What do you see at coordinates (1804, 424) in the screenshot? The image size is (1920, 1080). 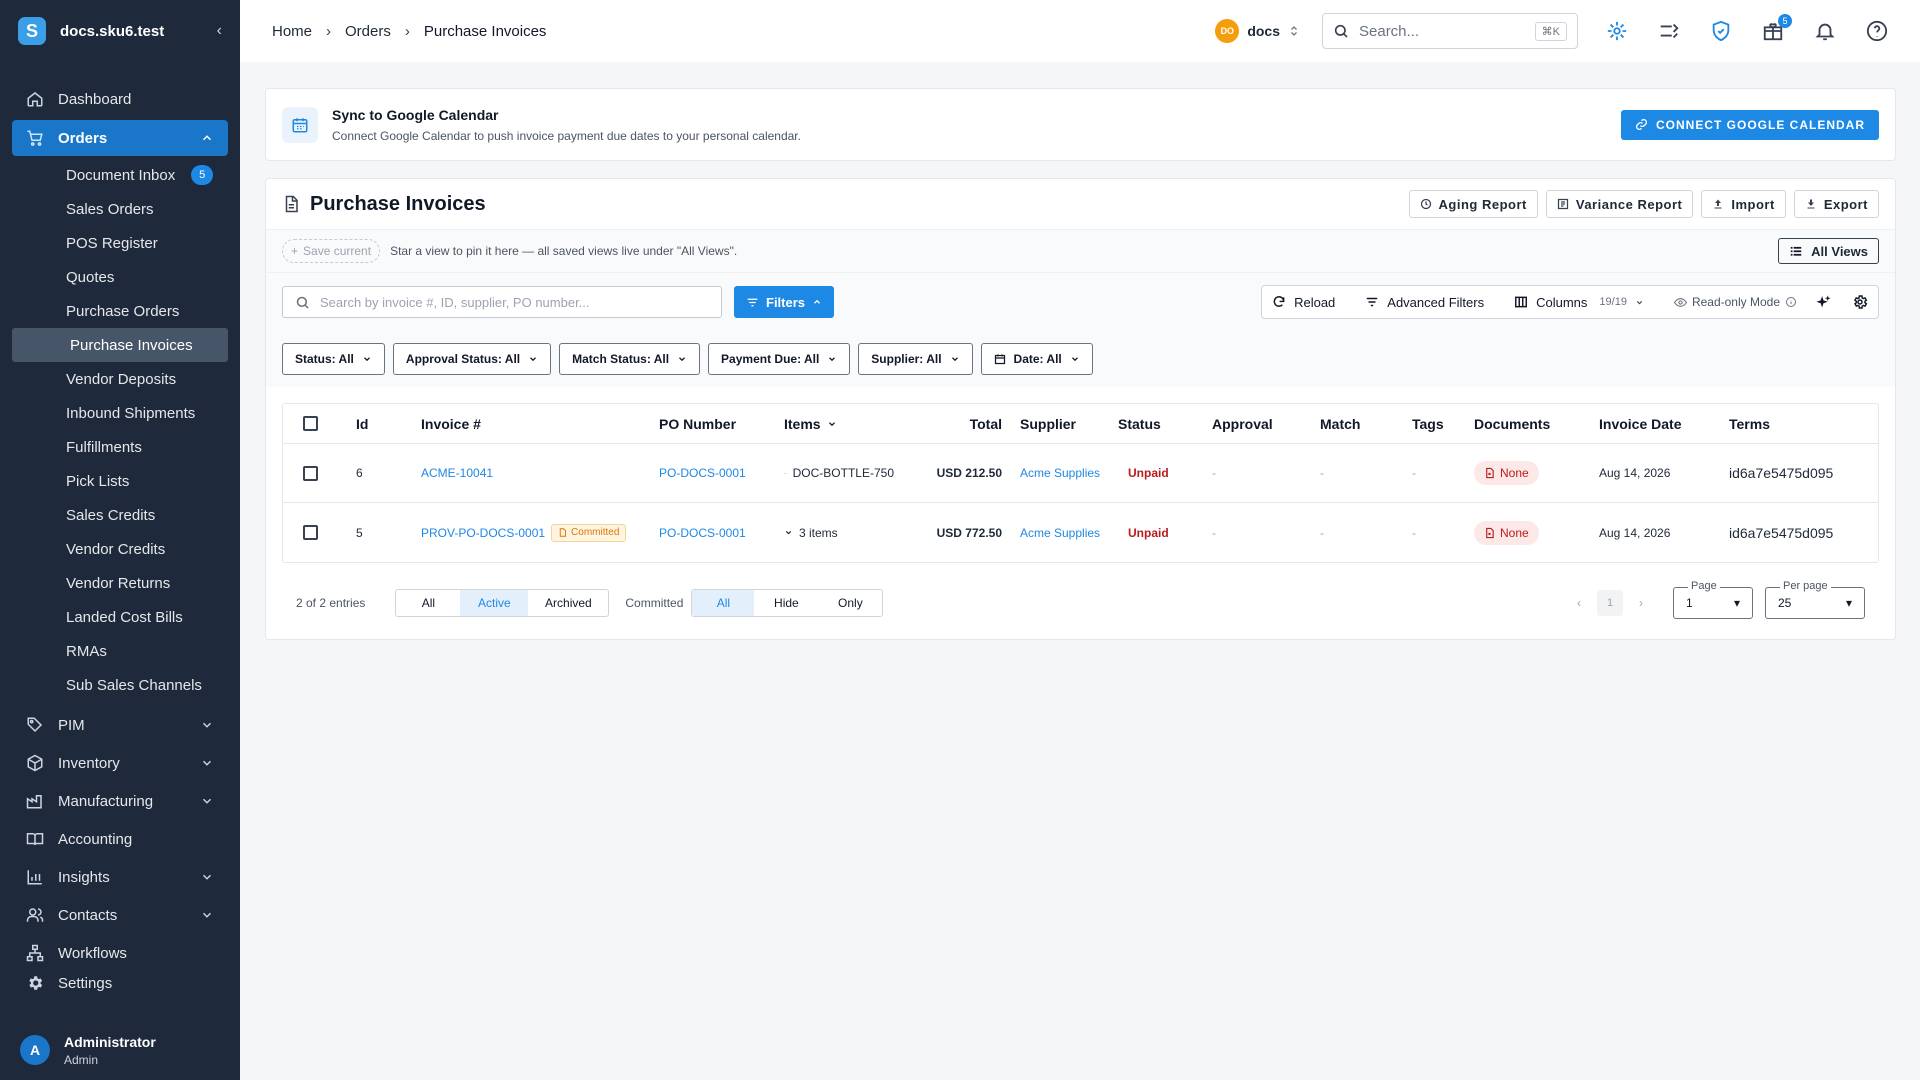 I see `col-terms: Terms` at bounding box center [1804, 424].